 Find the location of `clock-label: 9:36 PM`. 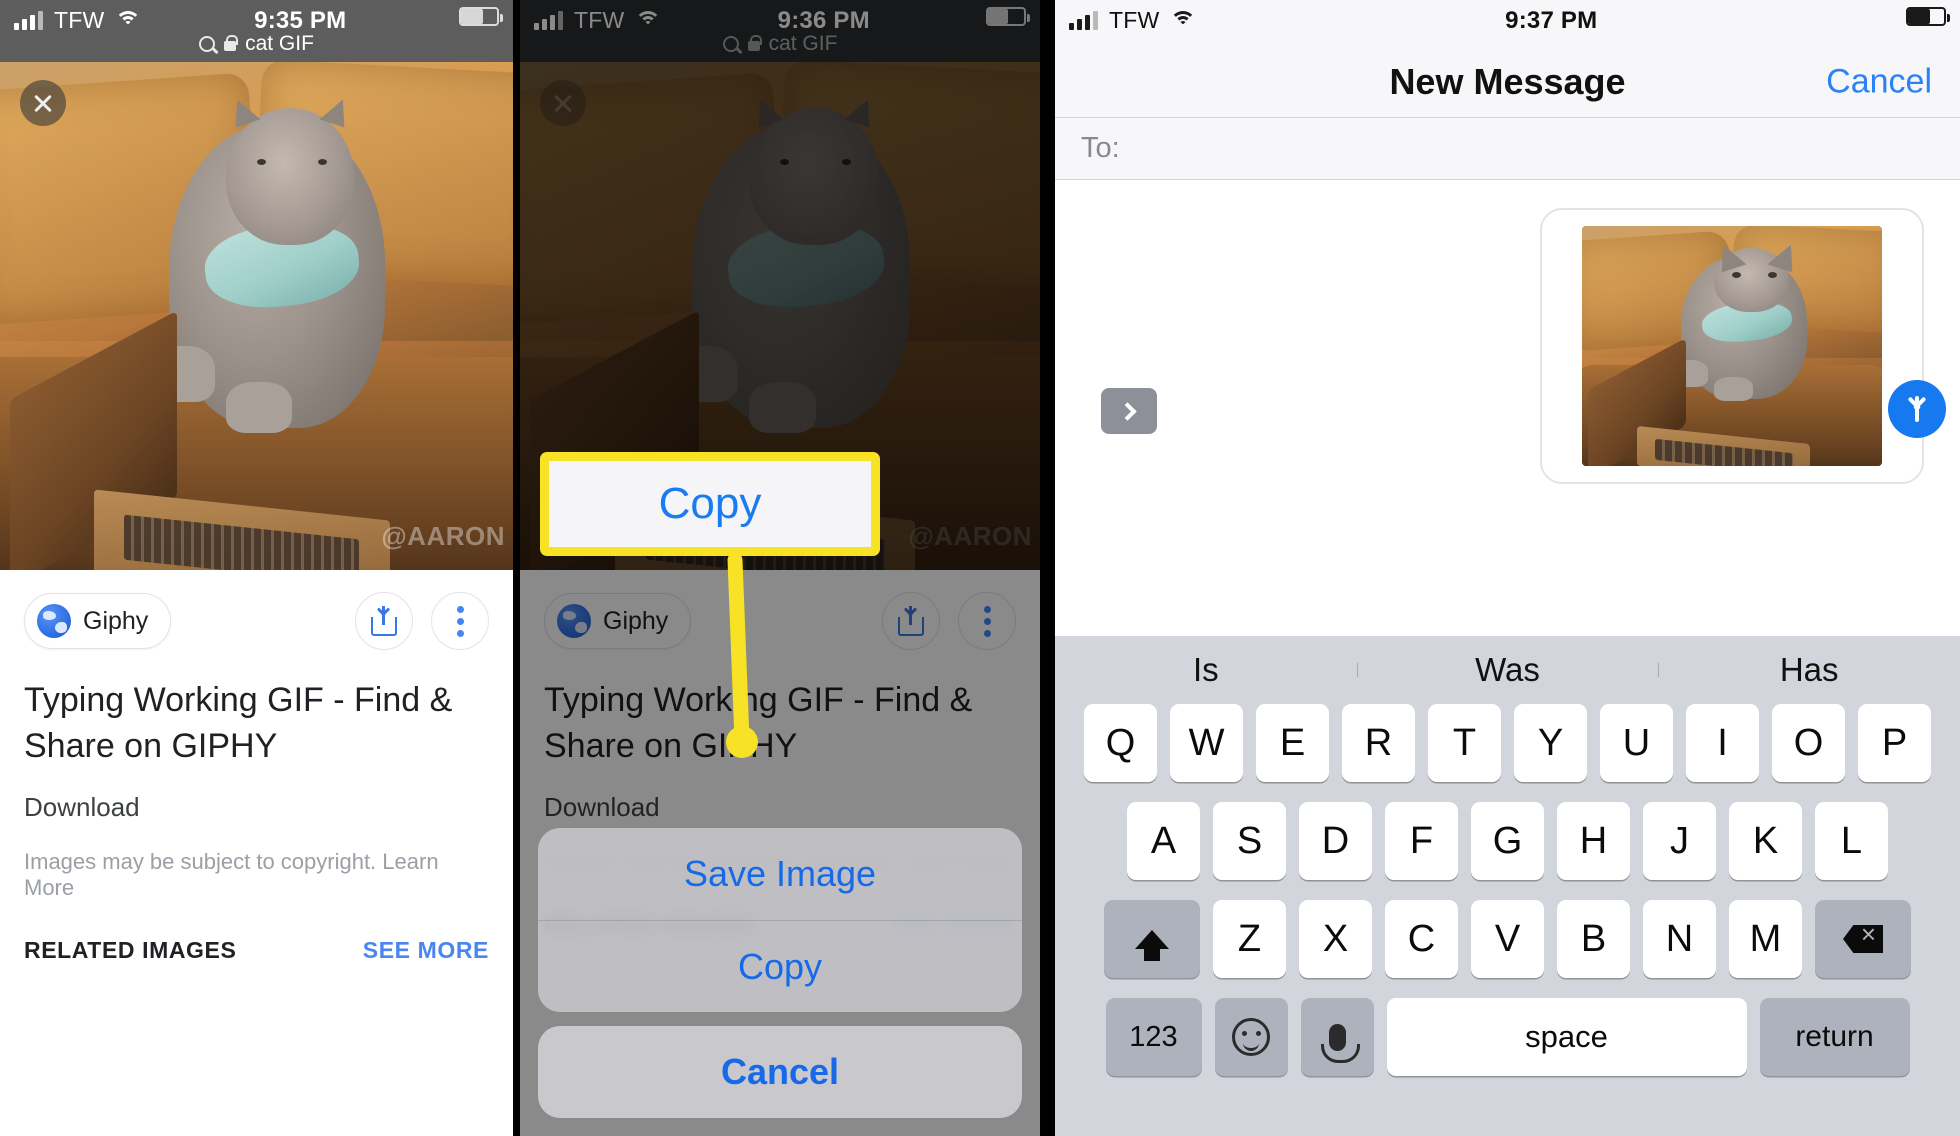

clock-label: 9:36 PM is located at coordinates (823, 20).